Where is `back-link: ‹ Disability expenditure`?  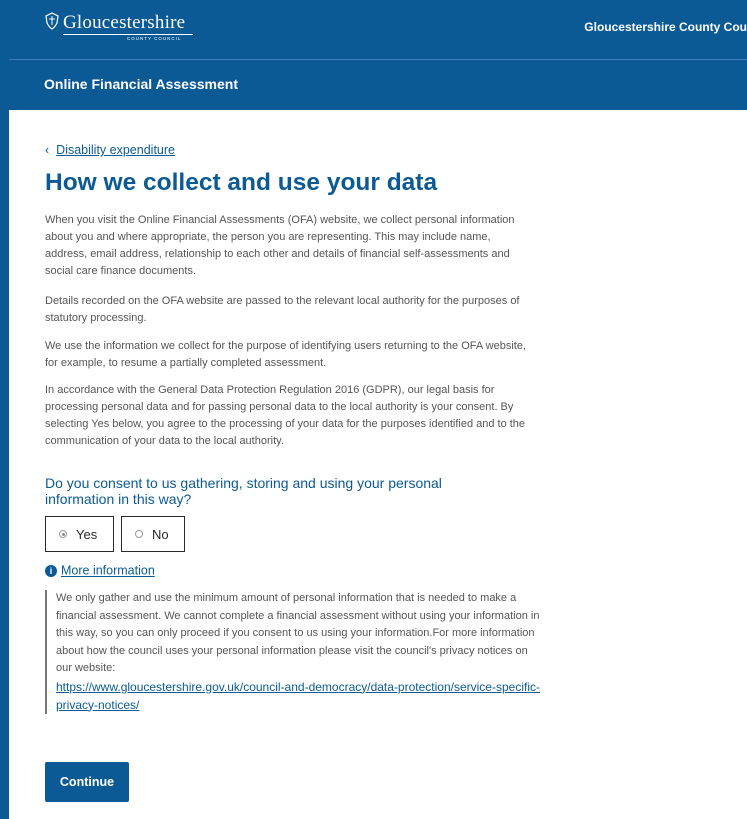
back-link: ‹ Disability expenditure is located at coordinates (110, 150).